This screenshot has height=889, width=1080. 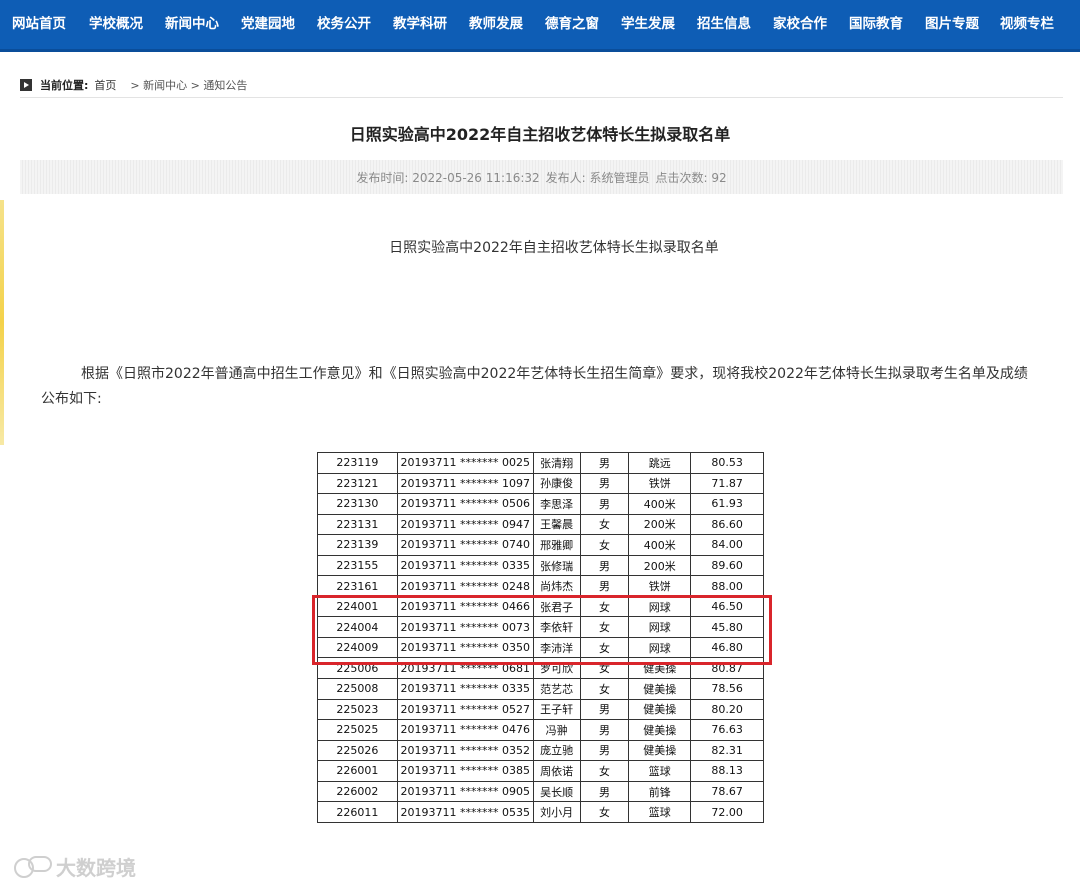 I want to click on table-cell: 88.13, so click(x=727, y=771).